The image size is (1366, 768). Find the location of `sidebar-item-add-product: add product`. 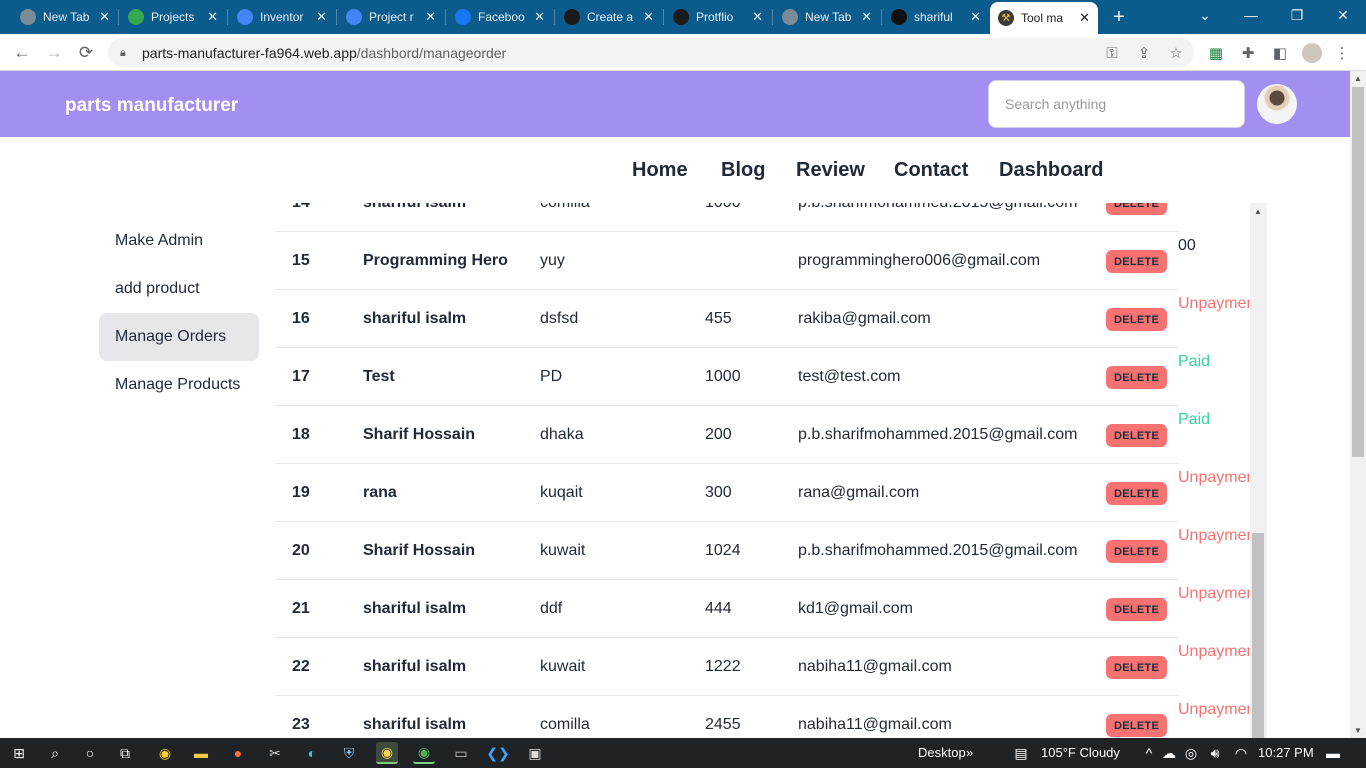

sidebar-item-add-product: add product is located at coordinates (179, 289).